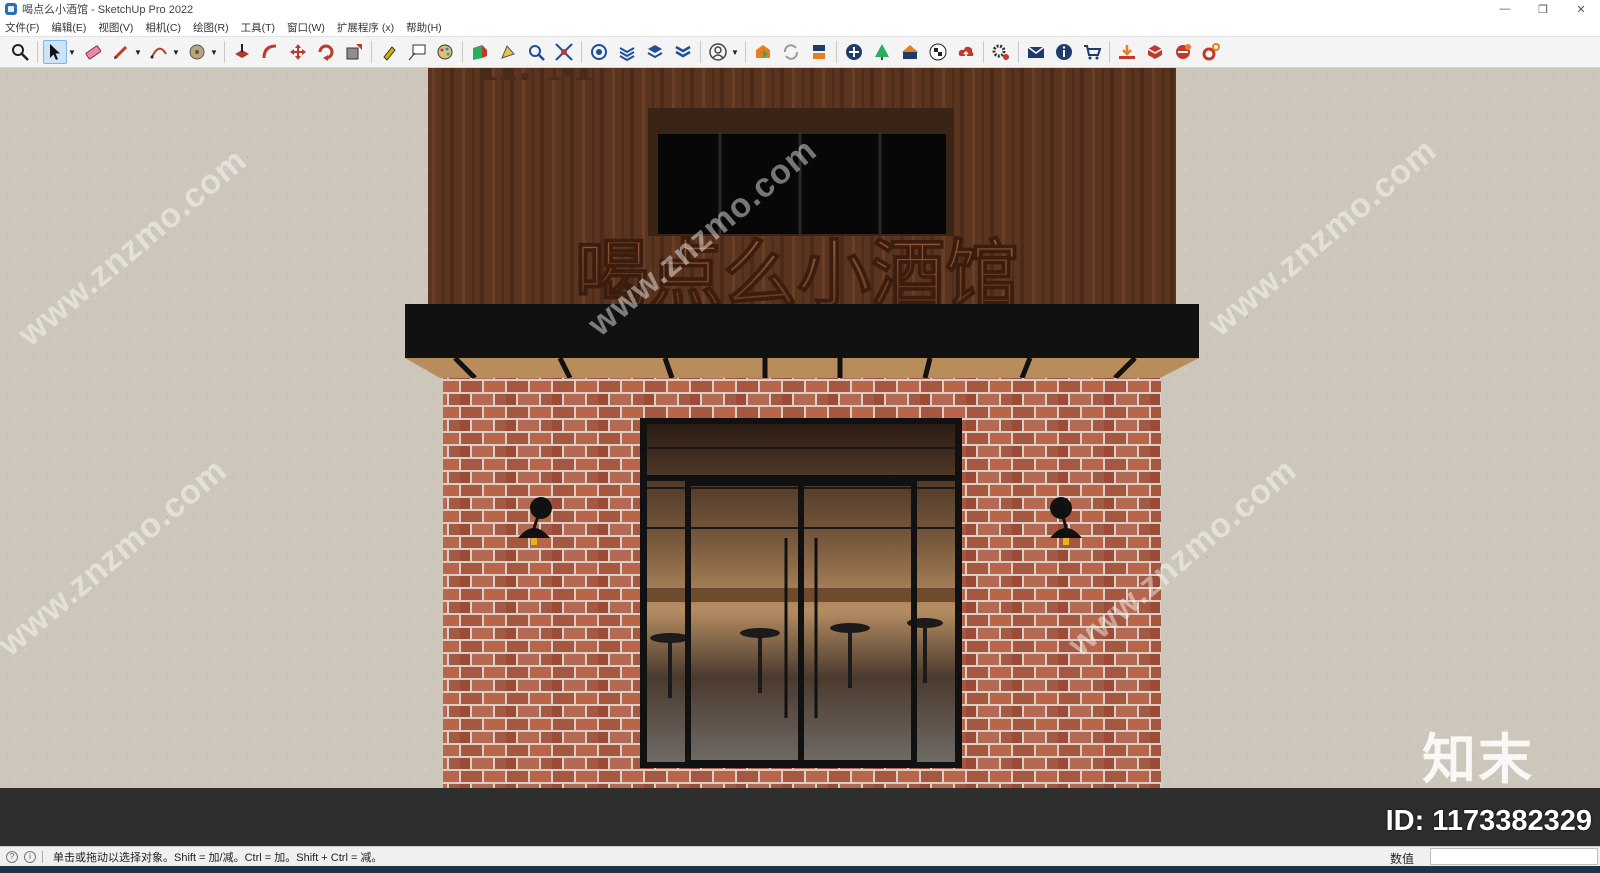 Image resolution: width=1600 pixels, height=873 pixels. What do you see at coordinates (1488, 821) in the screenshot?
I see `asset-id: ID: 1173382329` at bounding box center [1488, 821].